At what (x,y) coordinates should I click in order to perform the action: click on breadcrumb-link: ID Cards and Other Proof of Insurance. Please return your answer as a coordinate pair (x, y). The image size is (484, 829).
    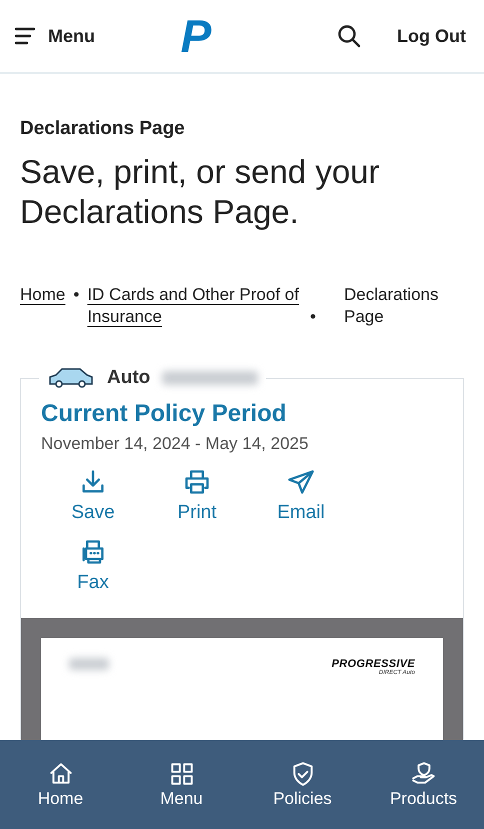
    Looking at the image, I should click on (194, 306).